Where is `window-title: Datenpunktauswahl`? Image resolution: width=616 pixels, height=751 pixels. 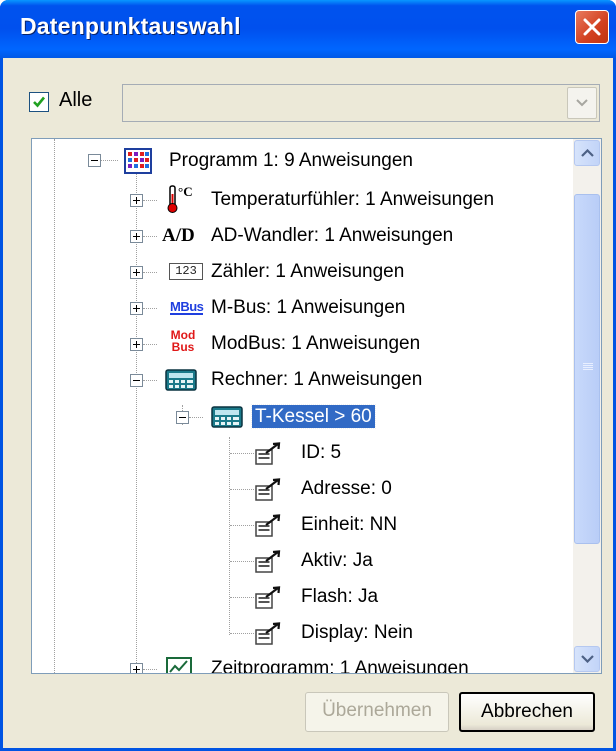
window-title: Datenpunktauswahl is located at coordinates (130, 26).